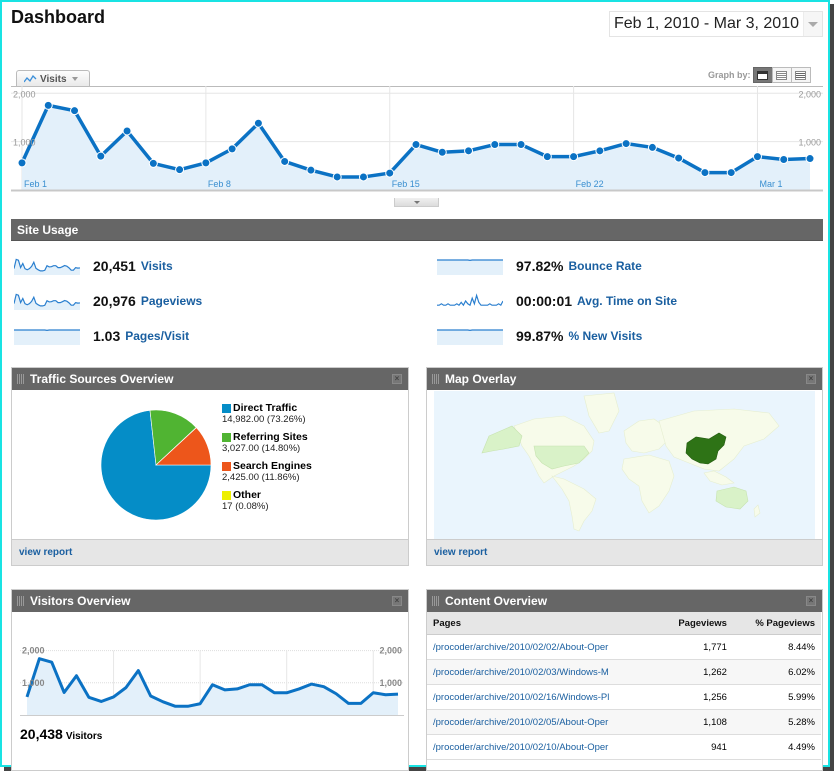 The image size is (836, 773). What do you see at coordinates (776, 722) in the screenshot?
I see `percent-cell: 5.28%` at bounding box center [776, 722].